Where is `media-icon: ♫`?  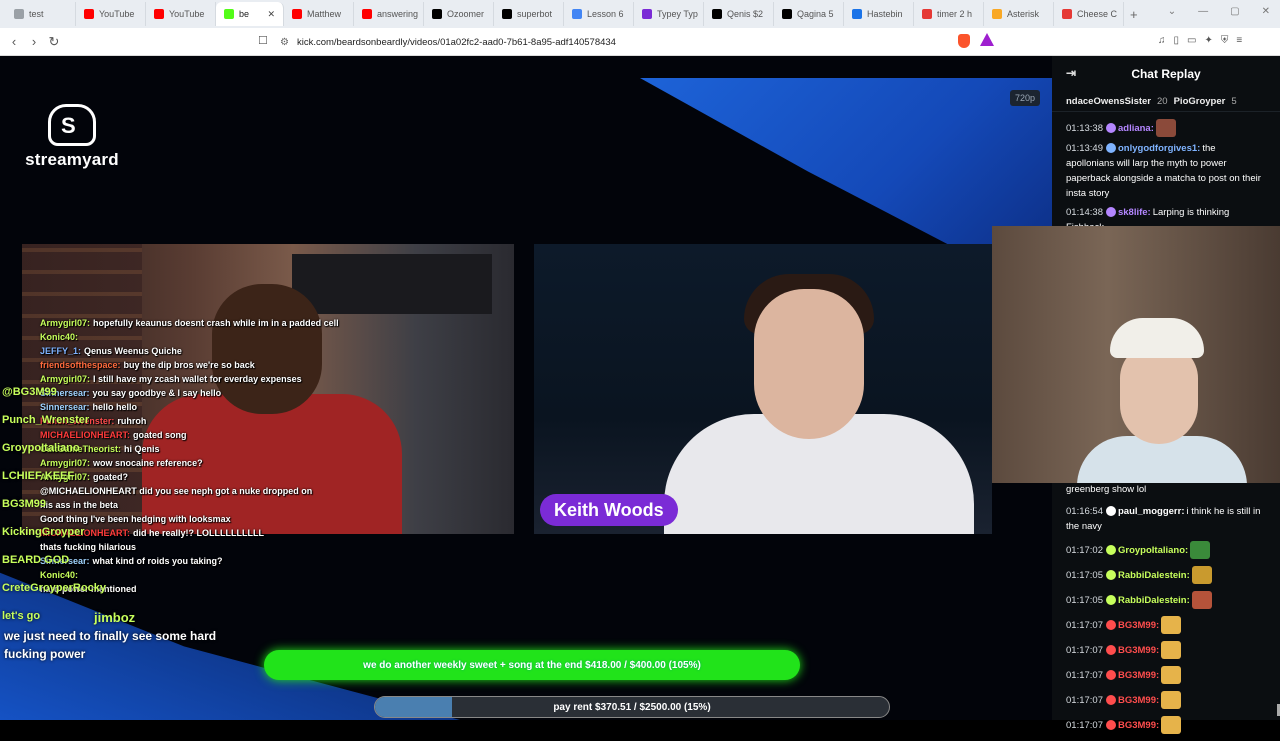
media-icon: ♫ is located at coordinates (1162, 40).